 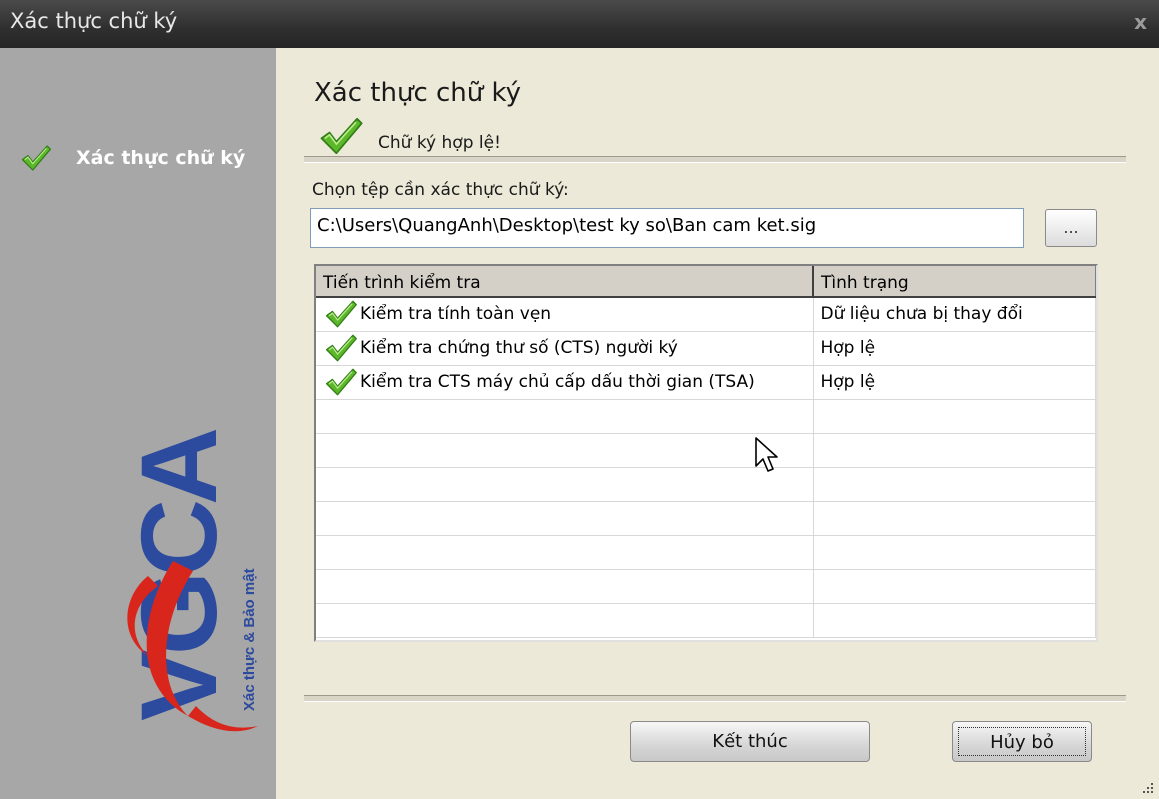 I want to click on page-title: Xác thực chữ ký, so click(x=418, y=93).